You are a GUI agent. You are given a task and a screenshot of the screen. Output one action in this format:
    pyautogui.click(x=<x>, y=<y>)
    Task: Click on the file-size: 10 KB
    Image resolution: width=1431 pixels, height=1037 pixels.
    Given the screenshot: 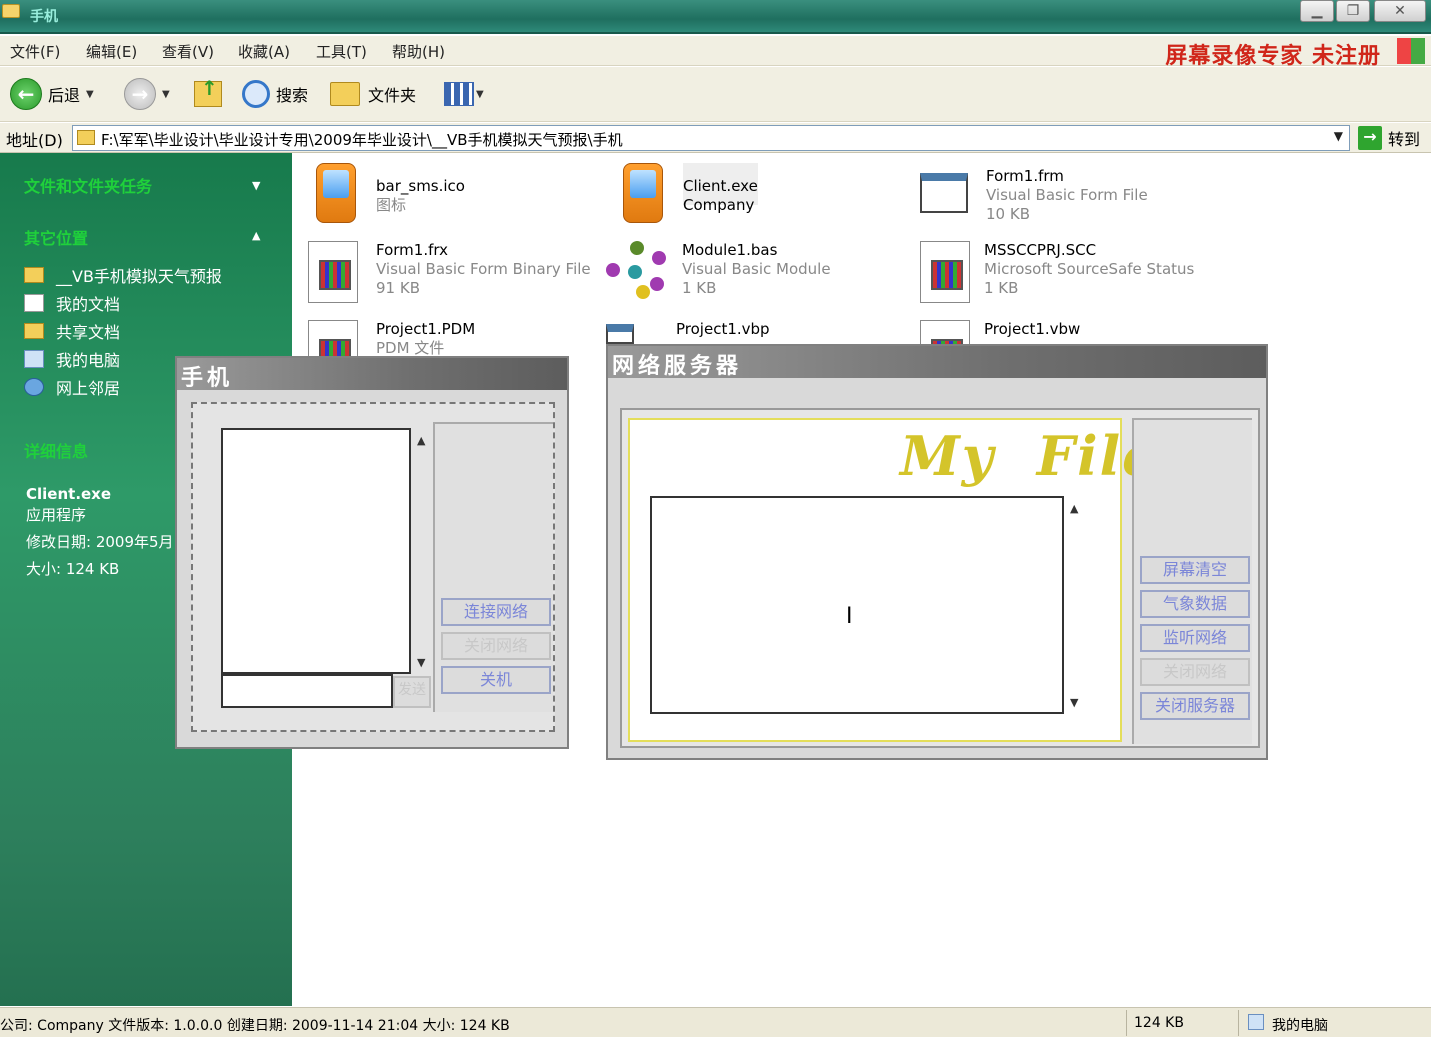 What is the action you would take?
    pyautogui.click(x=1008, y=214)
    